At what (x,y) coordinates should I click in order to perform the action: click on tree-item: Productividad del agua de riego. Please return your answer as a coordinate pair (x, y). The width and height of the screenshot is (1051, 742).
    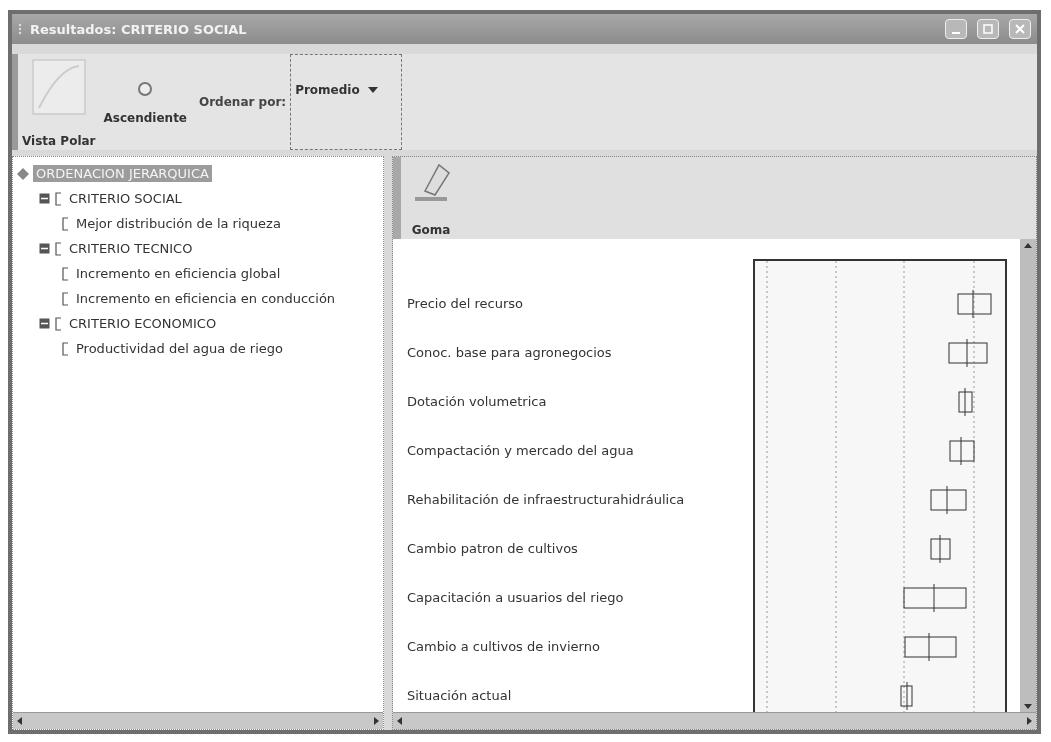
    Looking at the image, I should click on (179, 348).